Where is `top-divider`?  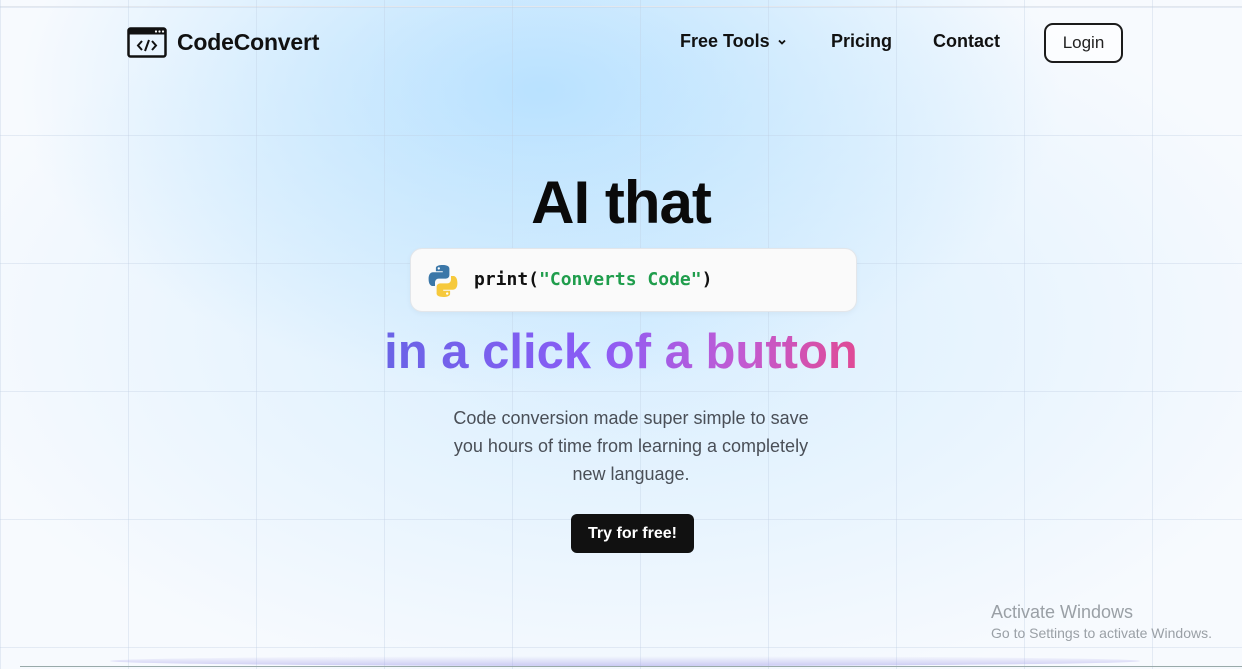 top-divider is located at coordinates (621, 6).